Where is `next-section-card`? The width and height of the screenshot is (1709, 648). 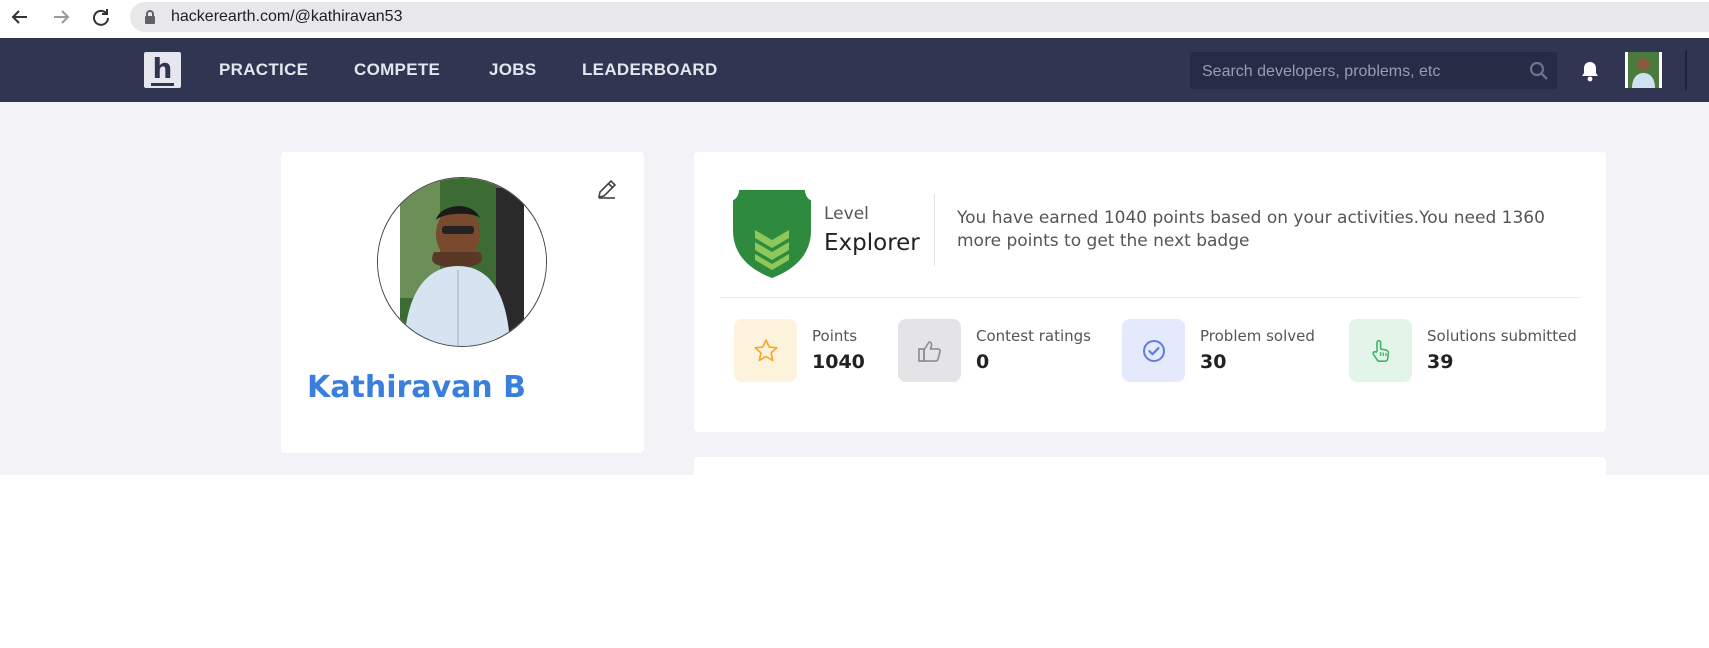
next-section-card is located at coordinates (1150, 472).